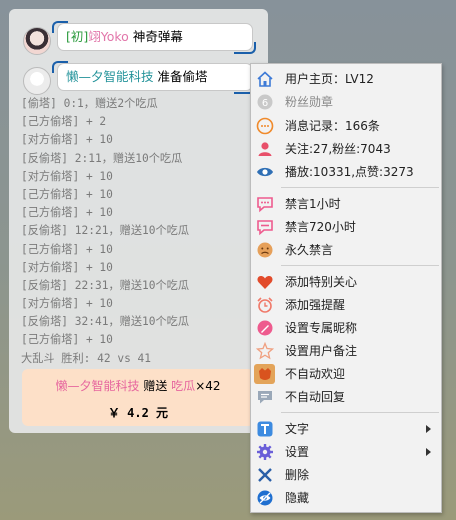 Image resolution: width=456 pixels, height=520 pixels. What do you see at coordinates (313, 204) in the screenshot?
I see `menu-item-label: 禁言1小时` at bounding box center [313, 204].